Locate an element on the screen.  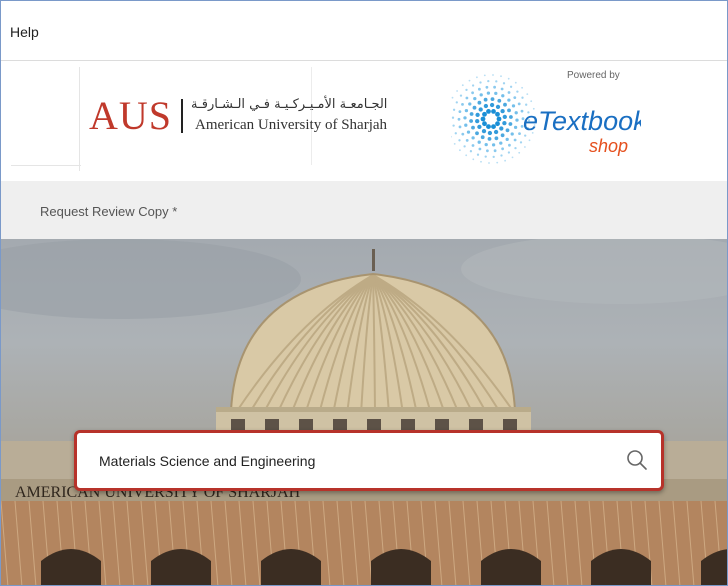
shop-text: shop is located at coordinates (608, 146).